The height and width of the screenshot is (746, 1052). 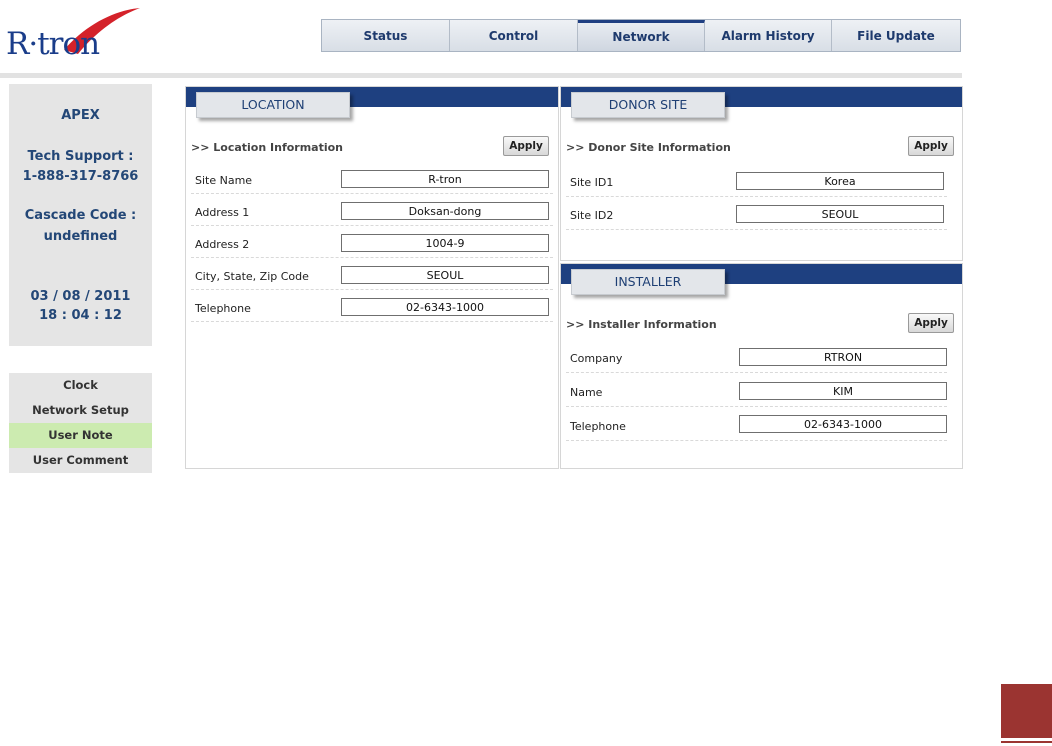 I want to click on donor-apply-button: Apply, so click(x=931, y=146).